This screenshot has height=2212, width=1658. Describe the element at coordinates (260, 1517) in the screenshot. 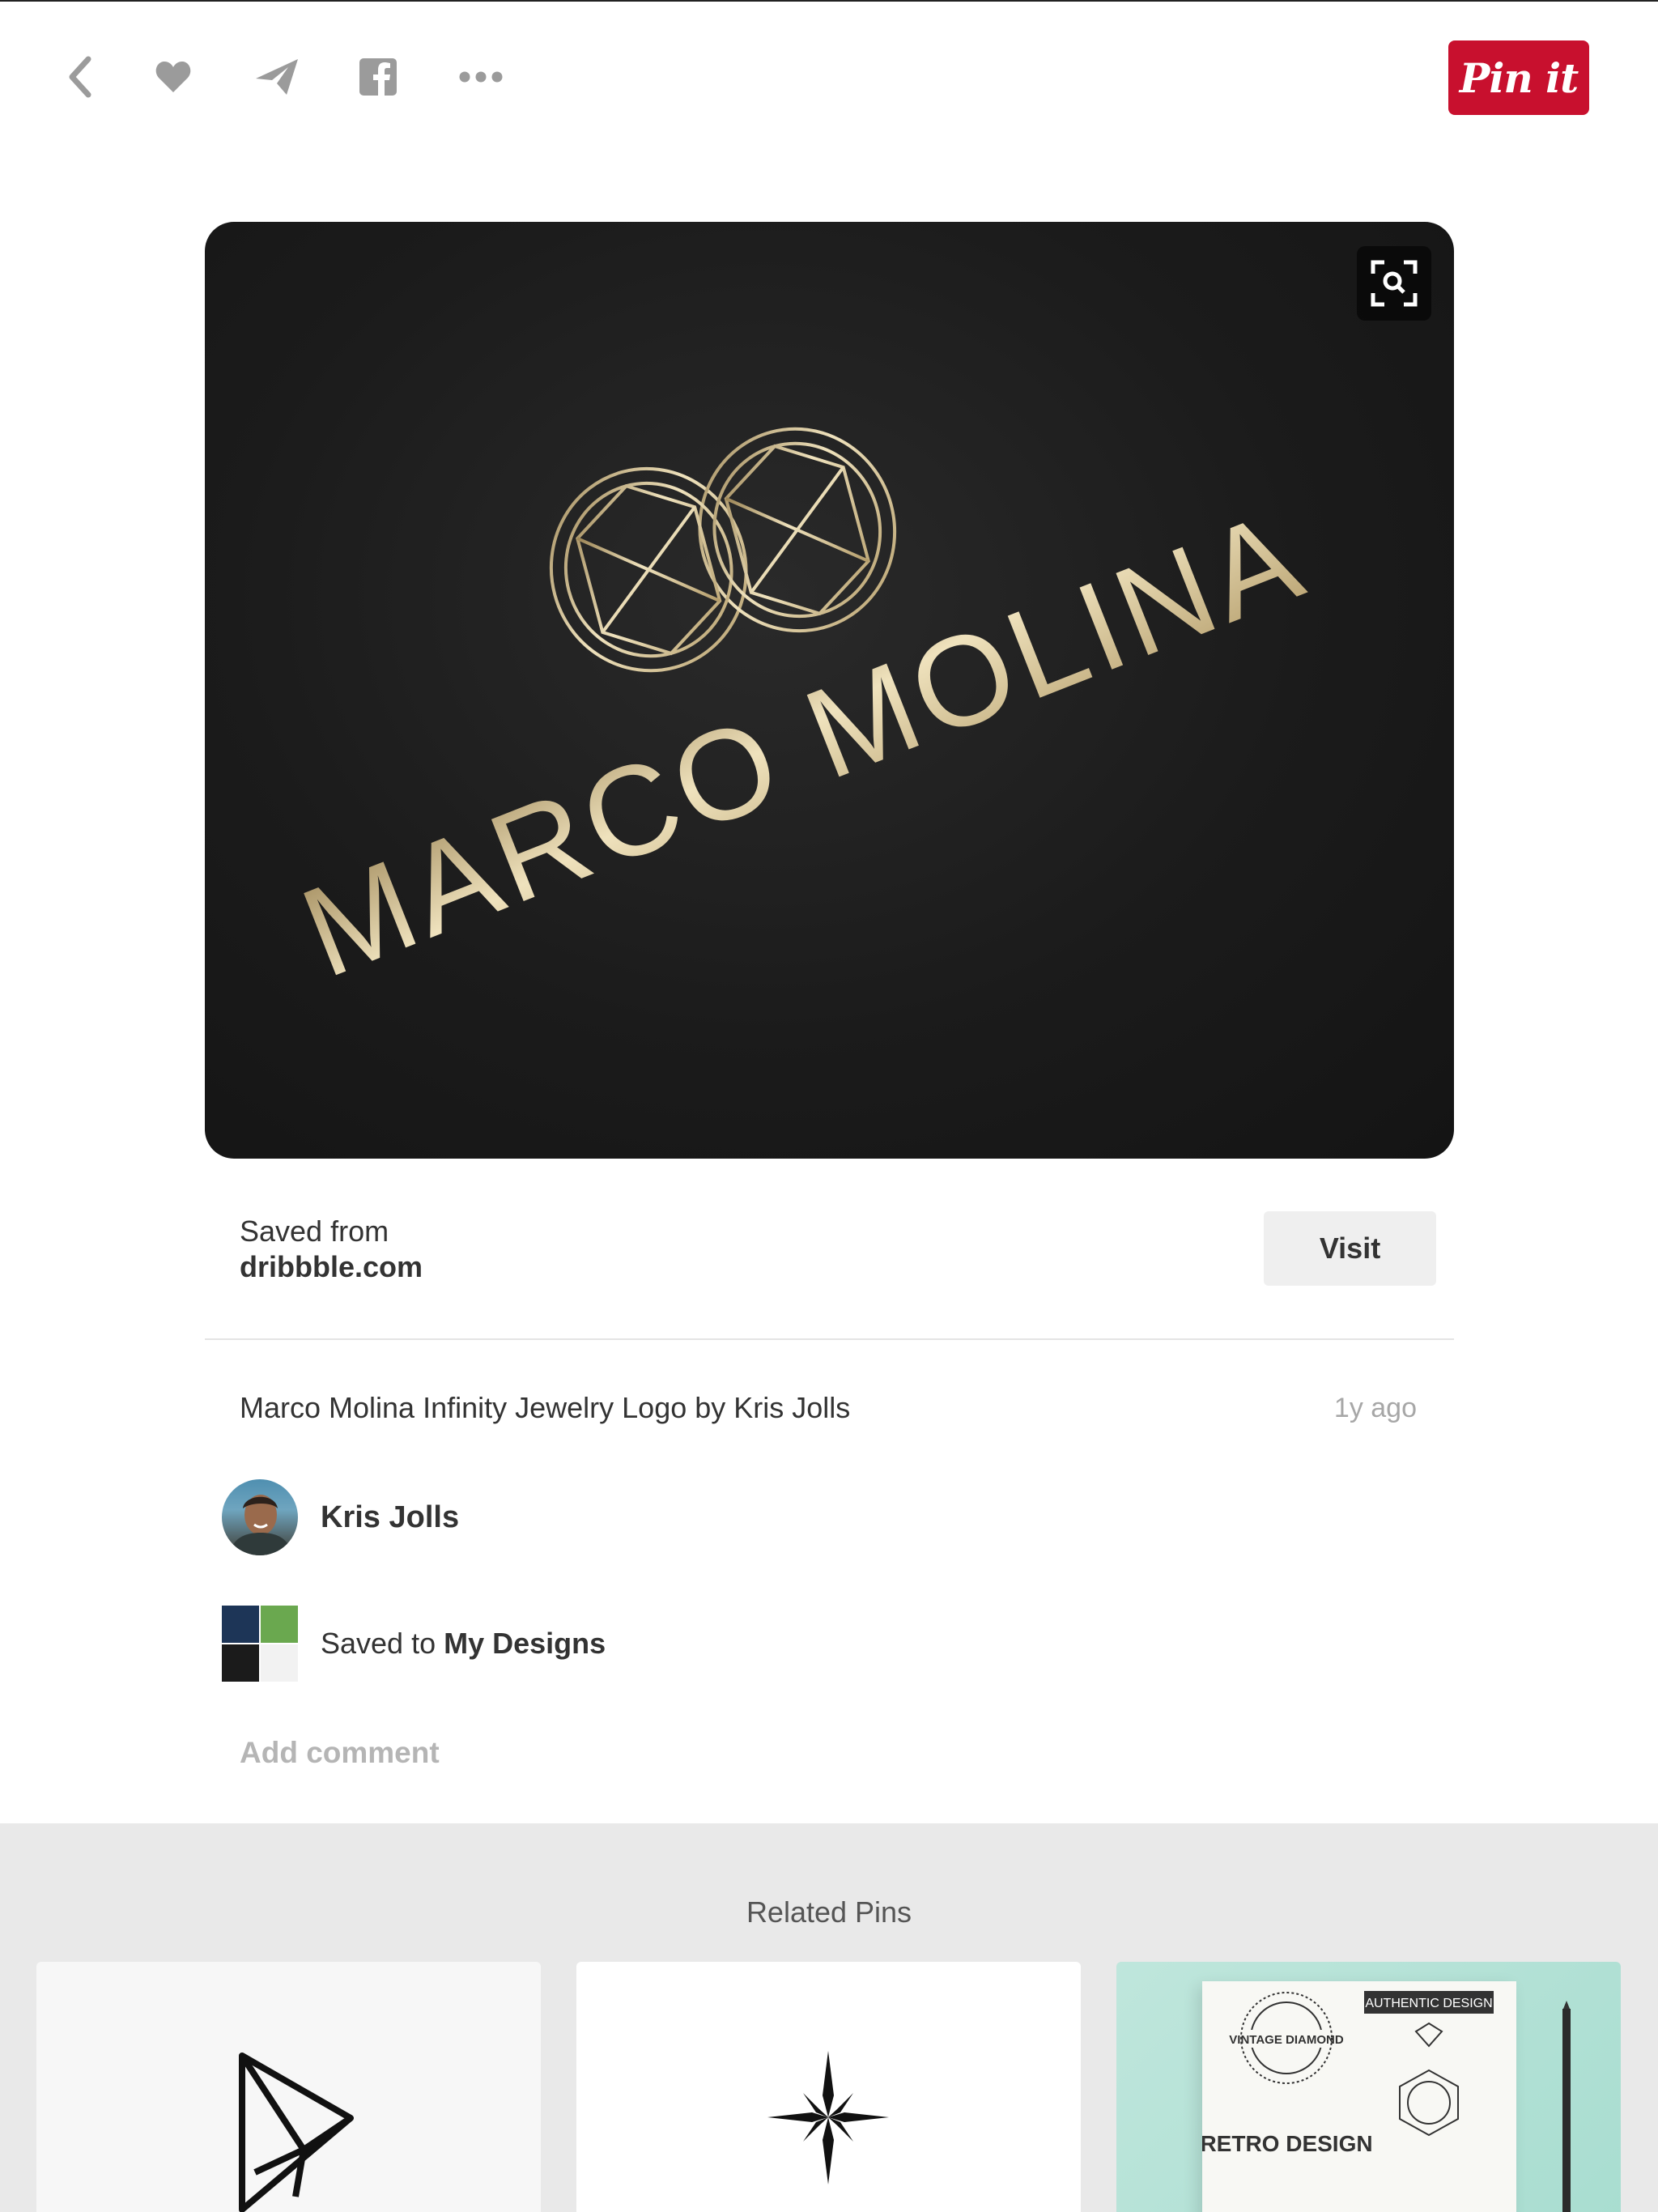

I see `avatar` at that location.